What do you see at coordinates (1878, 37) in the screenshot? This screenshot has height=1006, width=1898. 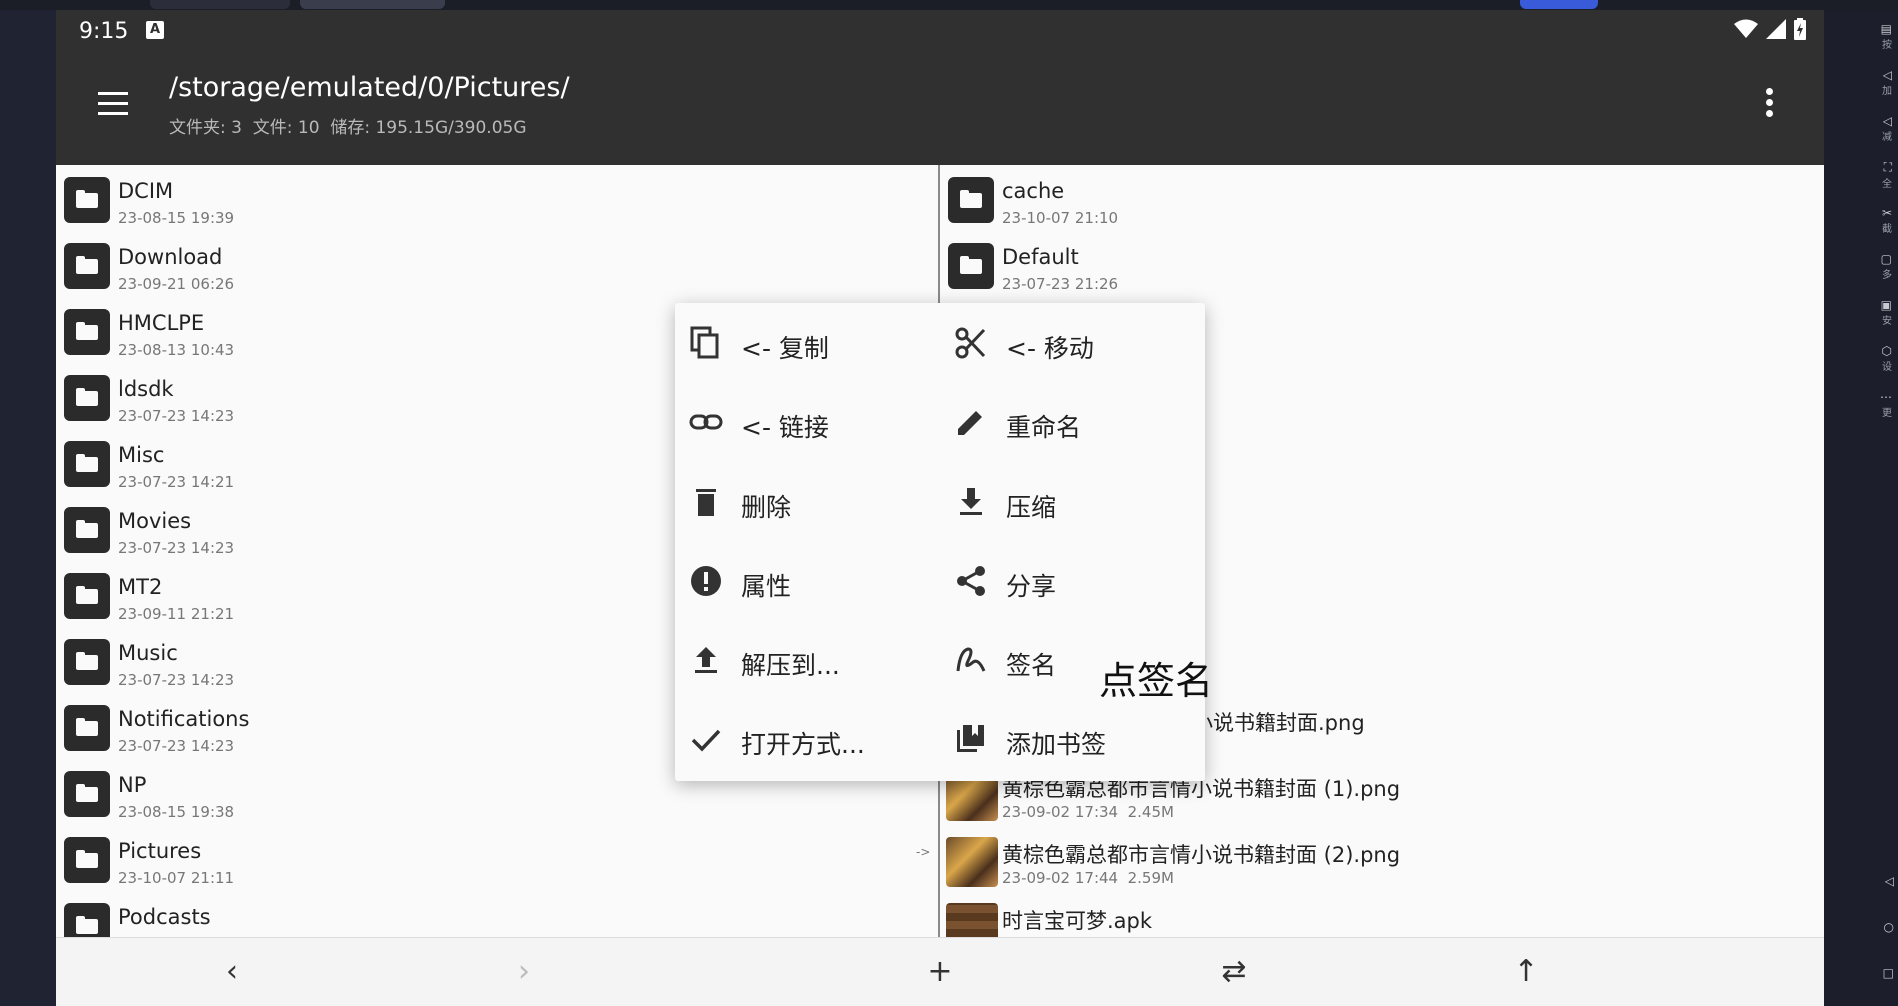 I see `host-tool-keymap: ▤ 按` at bounding box center [1878, 37].